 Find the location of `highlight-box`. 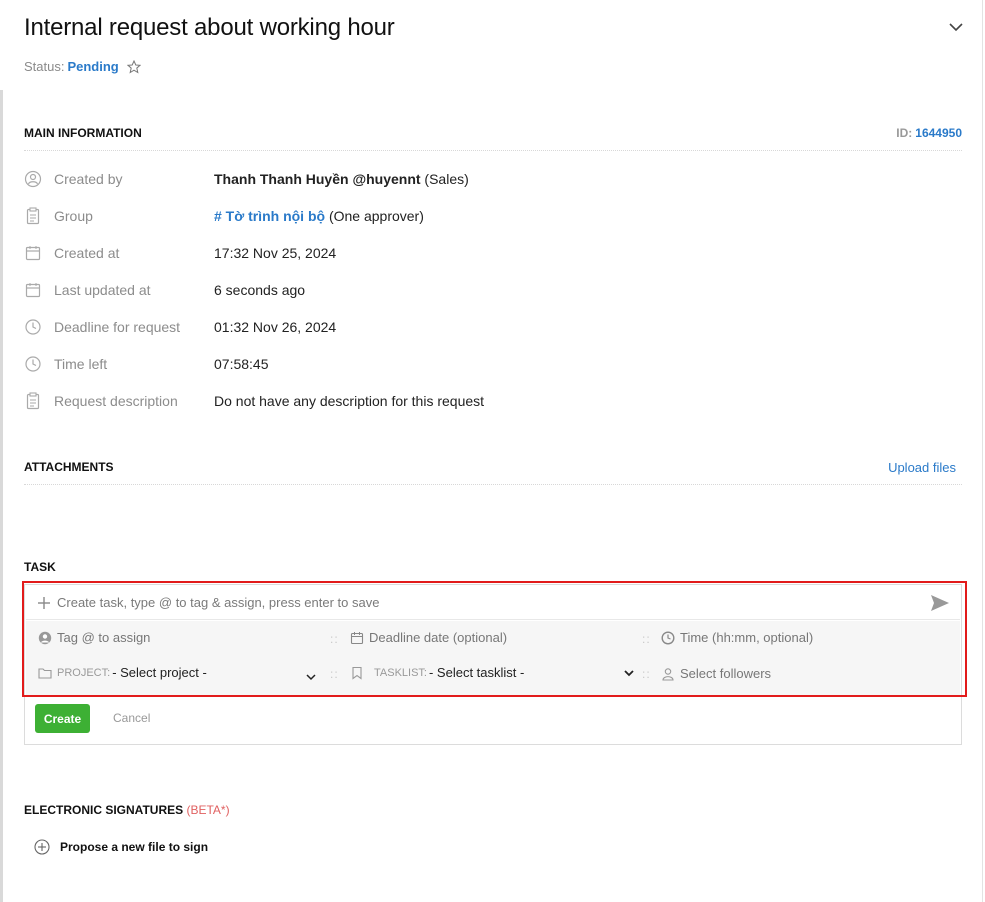

highlight-box is located at coordinates (494, 639).